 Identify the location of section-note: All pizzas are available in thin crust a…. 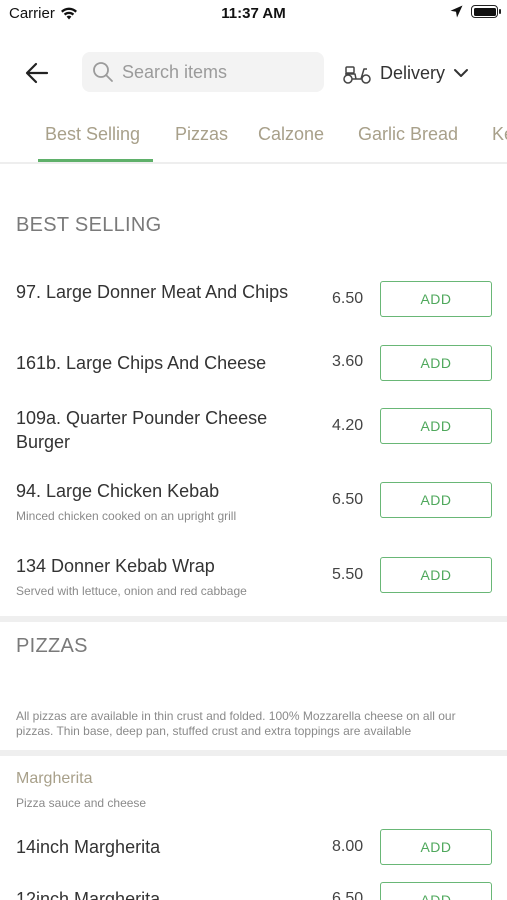
(236, 723).